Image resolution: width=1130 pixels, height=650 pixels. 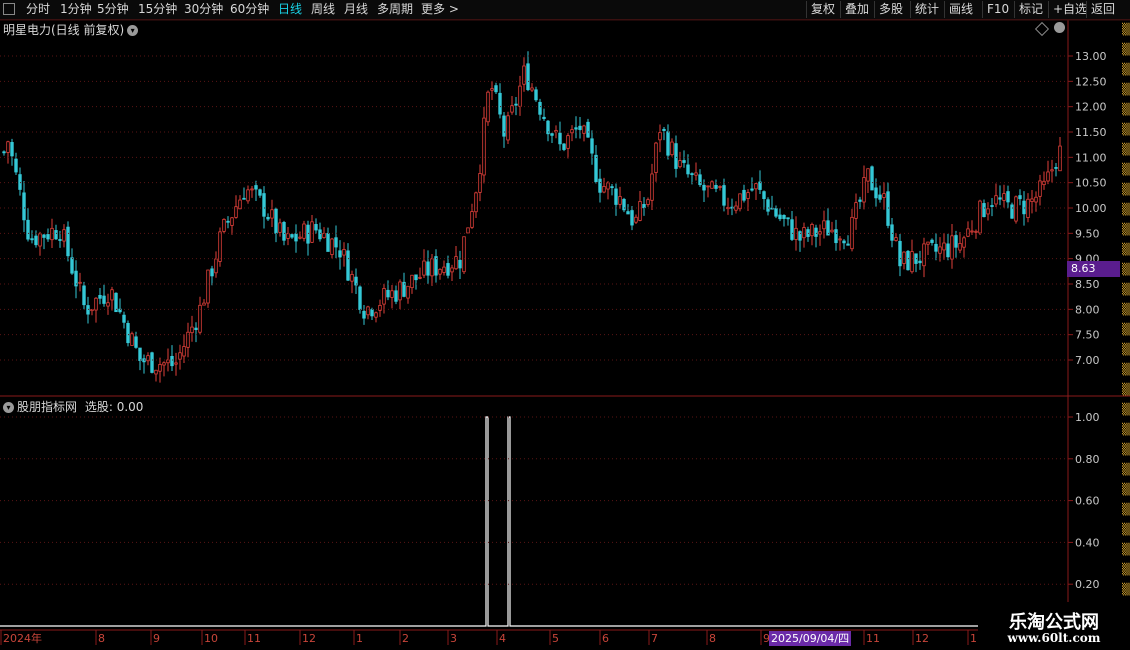 I want to click on toolbar-button: 复权, so click(x=820, y=9).